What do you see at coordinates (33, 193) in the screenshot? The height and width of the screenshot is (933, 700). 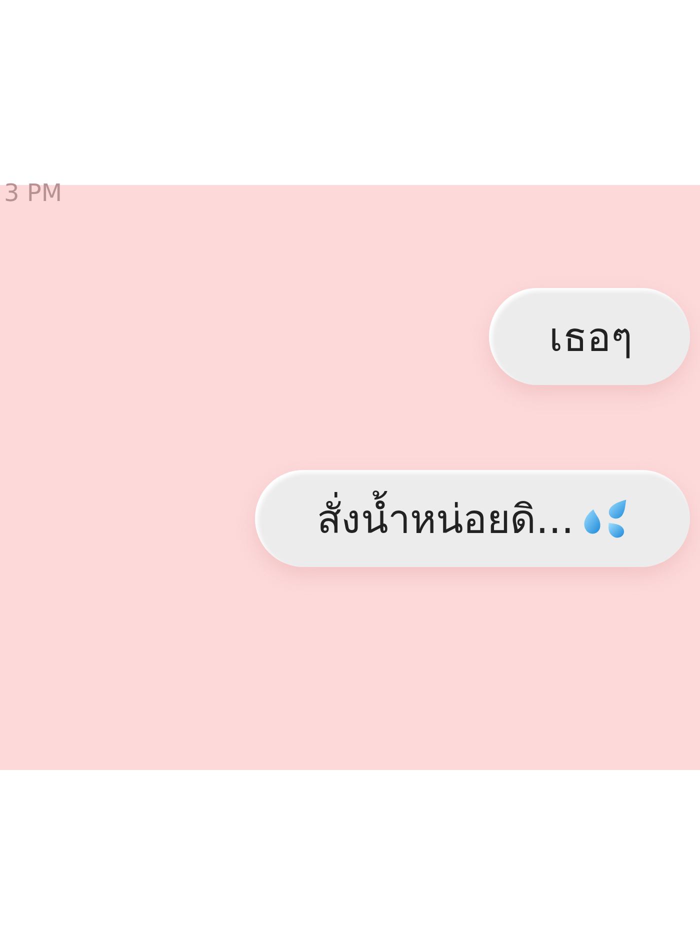 I see `timestamp: 3 PM` at bounding box center [33, 193].